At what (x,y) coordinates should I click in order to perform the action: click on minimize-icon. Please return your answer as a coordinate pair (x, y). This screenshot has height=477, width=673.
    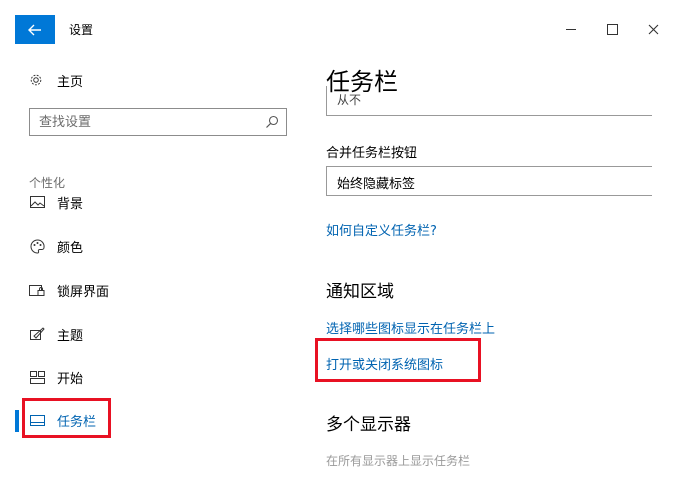
    Looking at the image, I should click on (571, 29).